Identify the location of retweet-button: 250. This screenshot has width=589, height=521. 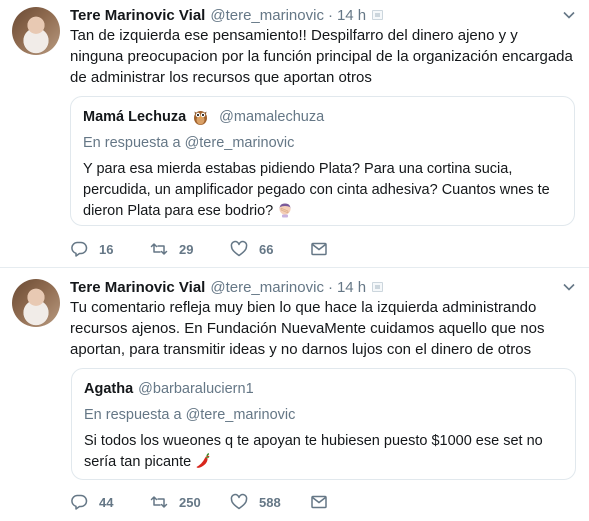
(190, 502).